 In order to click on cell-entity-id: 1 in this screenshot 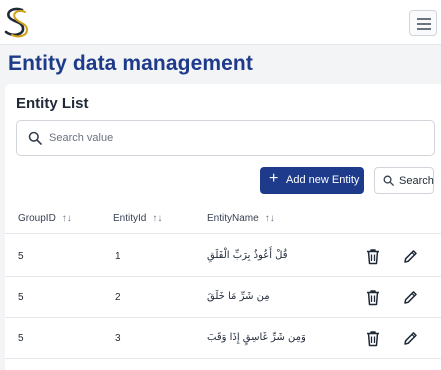, I will do `click(118, 256)`.